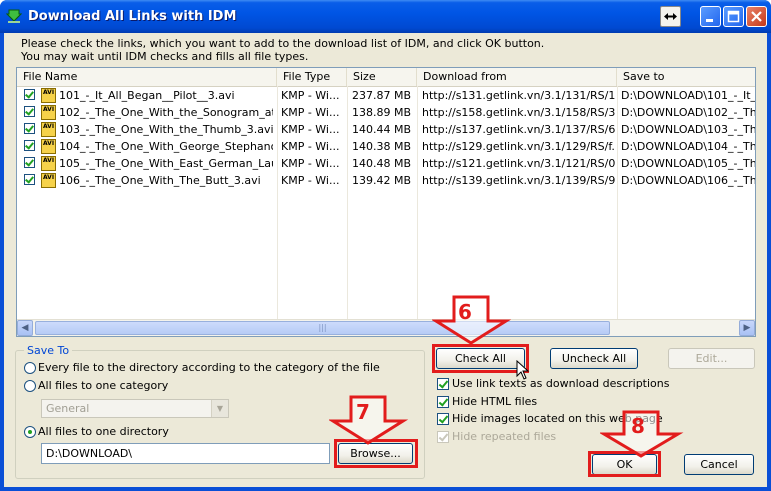 The height and width of the screenshot is (491, 771). Describe the element at coordinates (14, 16) in the screenshot. I see `idm-icon` at that location.